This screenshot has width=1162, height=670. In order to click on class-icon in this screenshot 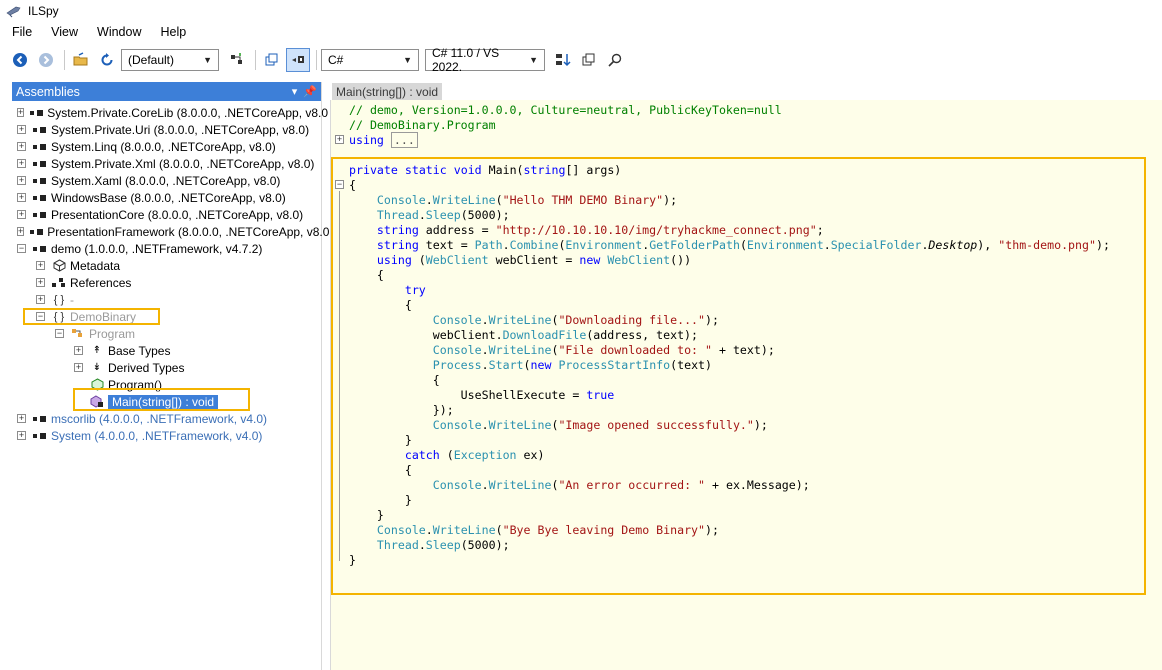, I will do `click(78, 334)`.